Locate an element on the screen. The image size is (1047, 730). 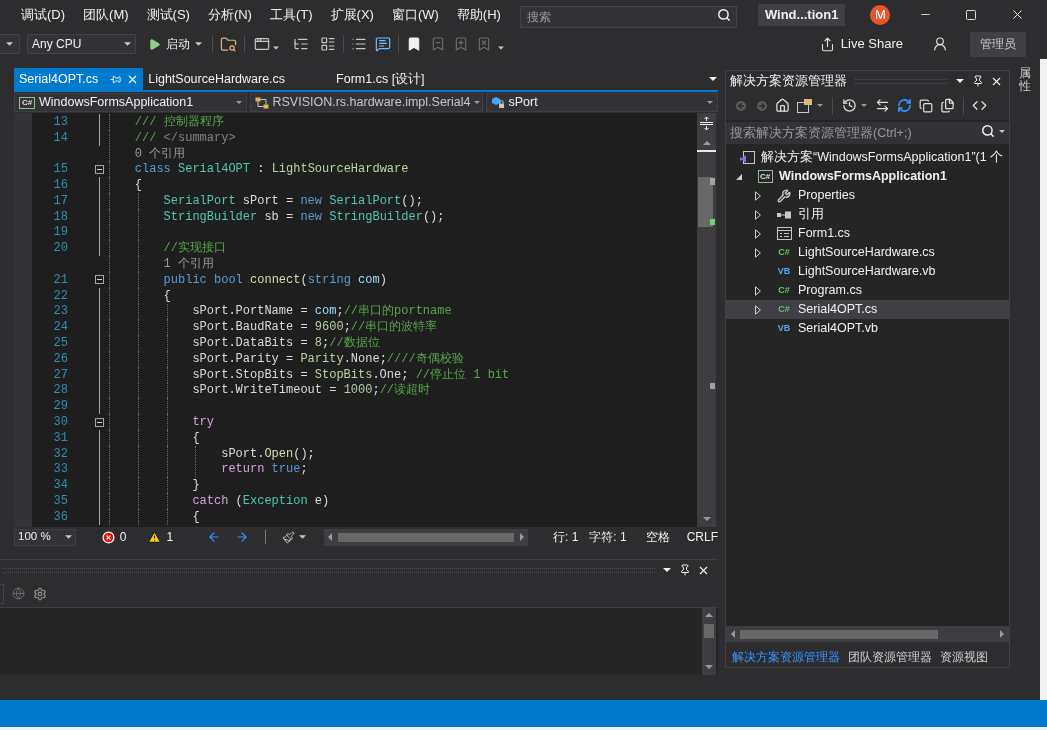
errors-button: 0 is located at coordinates (114, 537).